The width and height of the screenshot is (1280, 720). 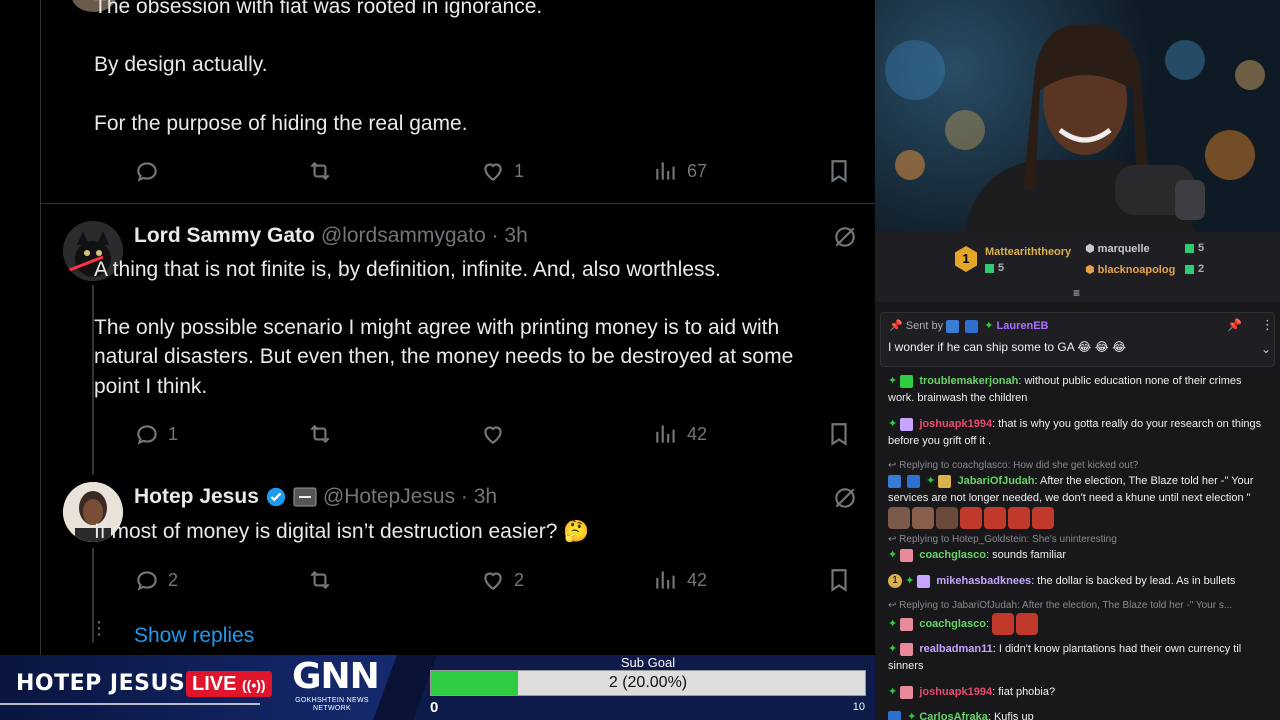 I want to click on sub-goal-progress-text: 2 (20.00%), so click(x=648, y=682).